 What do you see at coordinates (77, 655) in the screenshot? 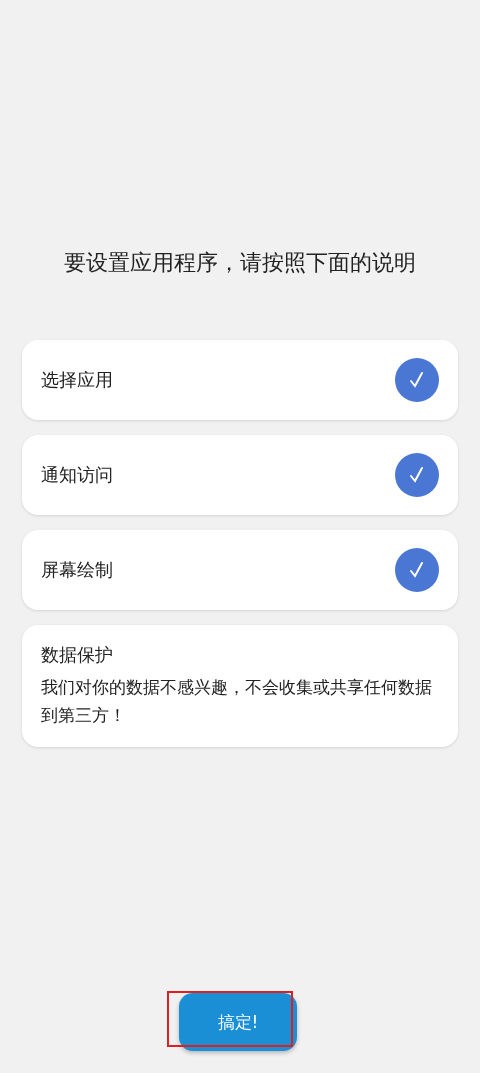
I see `notice-title: 数据保护` at bounding box center [77, 655].